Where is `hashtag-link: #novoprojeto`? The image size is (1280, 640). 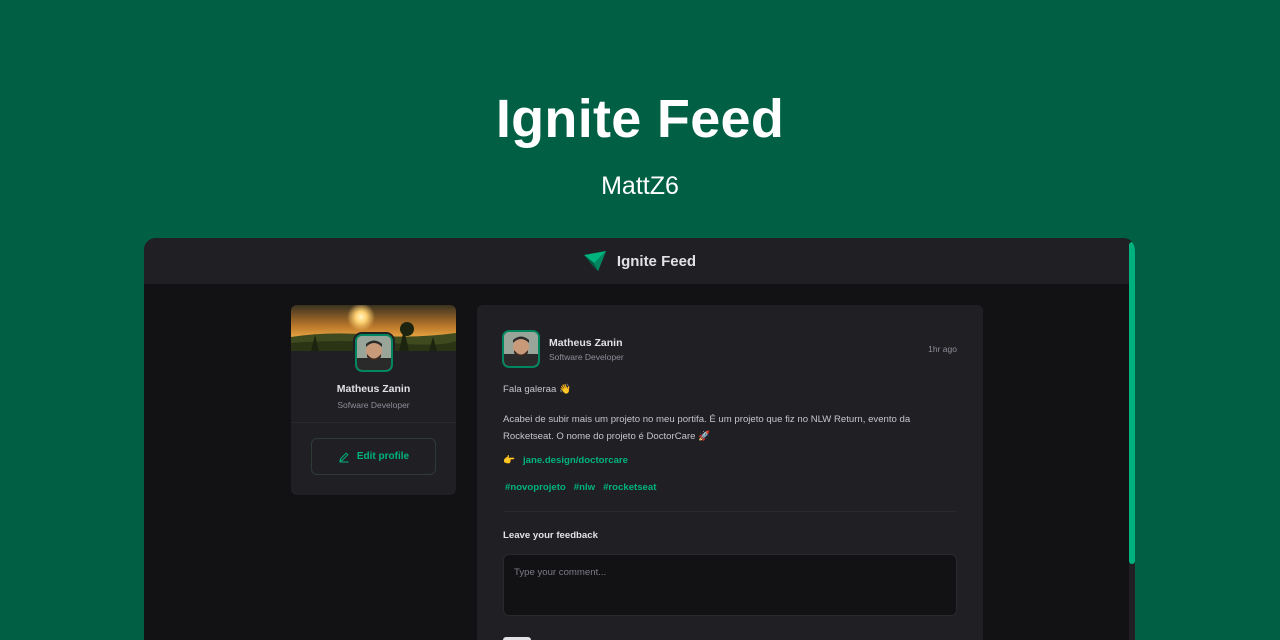 hashtag-link: #novoprojeto is located at coordinates (535, 487).